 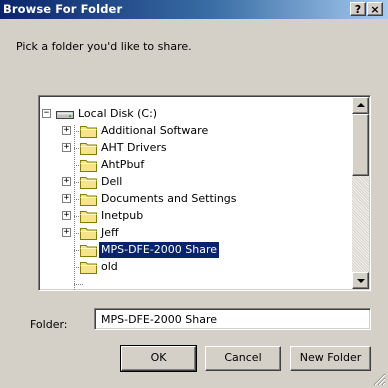 I want to click on tree-node-label: Additional Software, so click(x=155, y=130).